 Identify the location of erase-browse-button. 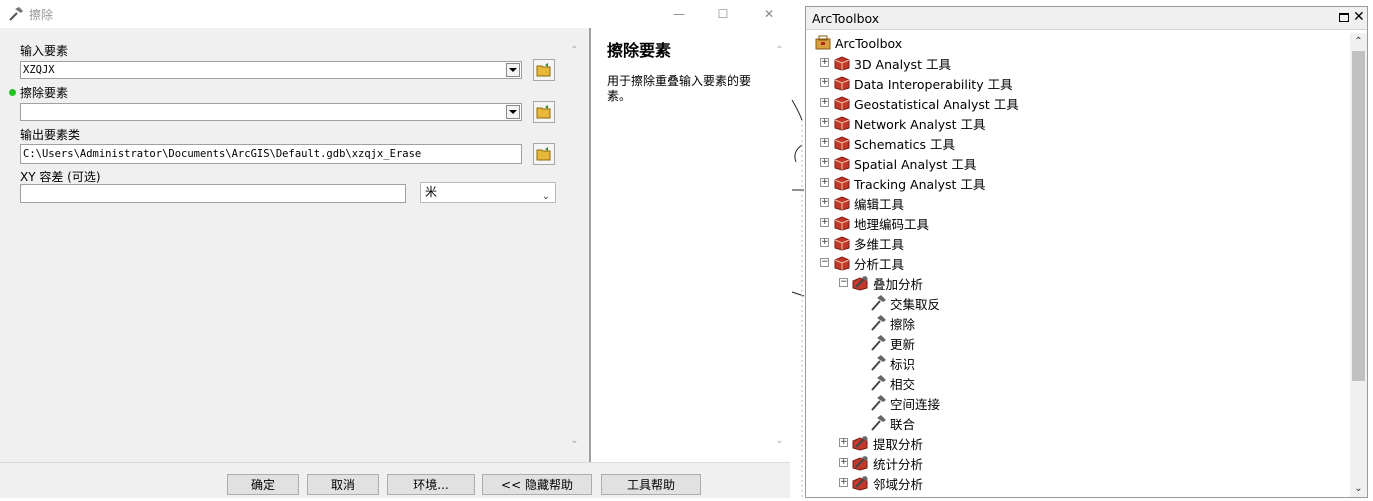
(544, 112).